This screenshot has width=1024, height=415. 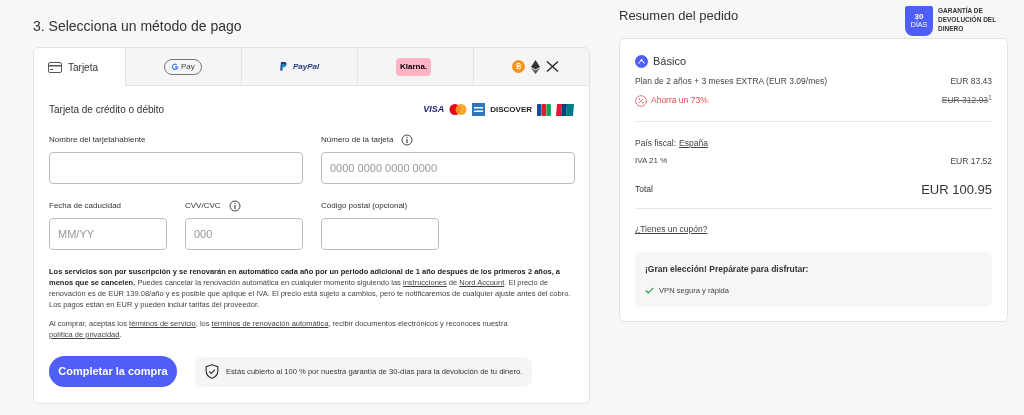 What do you see at coordinates (971, 81) in the screenshot?
I see `plan-price: EUR 83.43` at bounding box center [971, 81].